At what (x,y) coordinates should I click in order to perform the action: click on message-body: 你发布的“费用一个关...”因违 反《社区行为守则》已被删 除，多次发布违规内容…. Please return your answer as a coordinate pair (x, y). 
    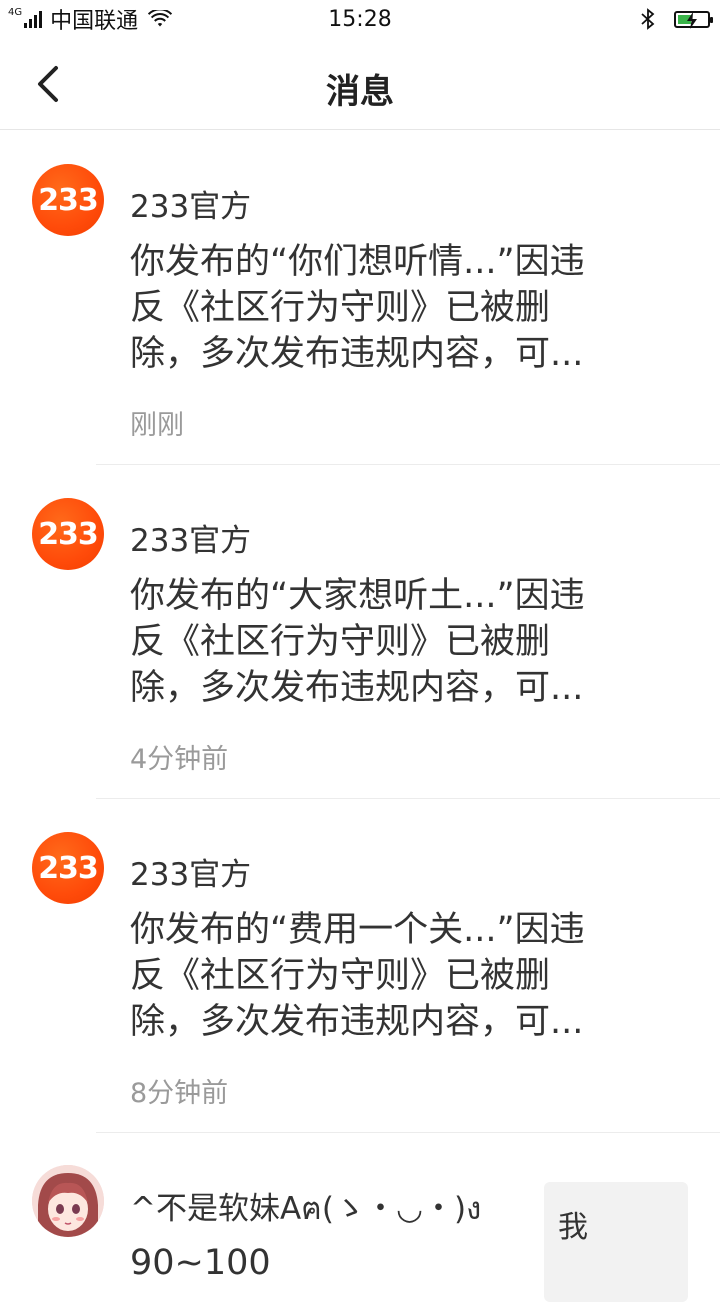
    Looking at the image, I should click on (357, 976).